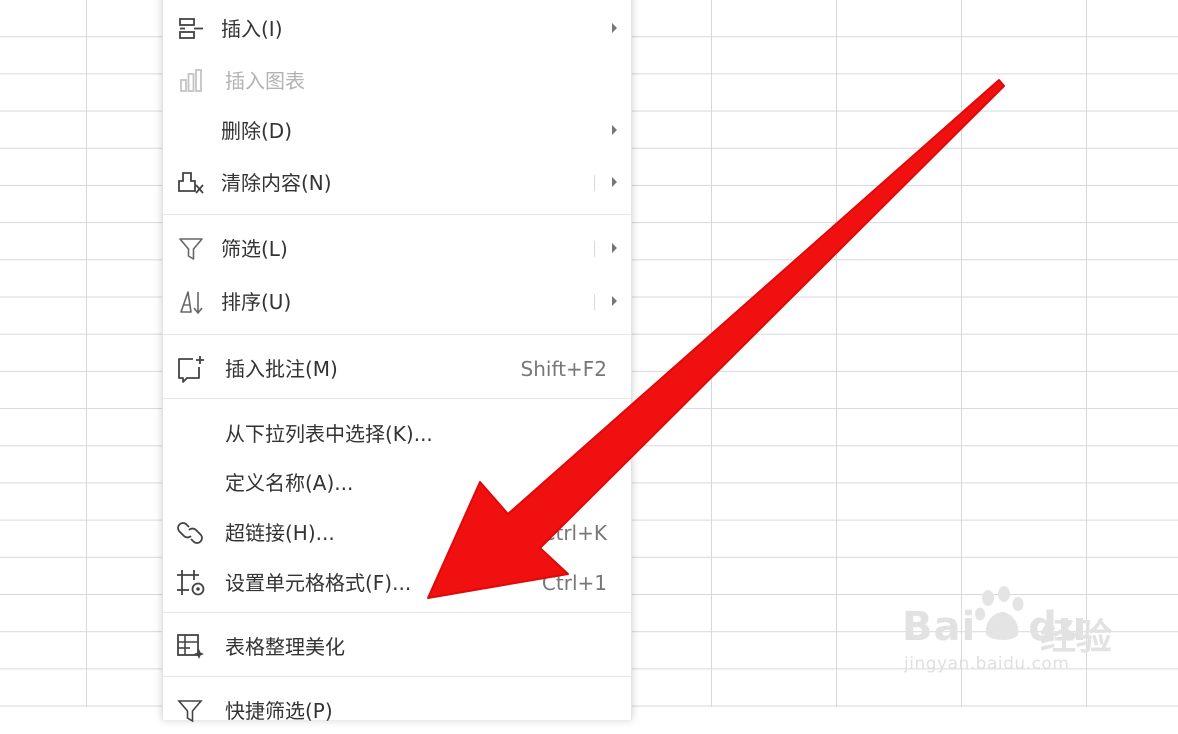 Image resolution: width=1178 pixels, height=734 pixels. I want to click on menu-item-sort: 排序(U), so click(397, 302).